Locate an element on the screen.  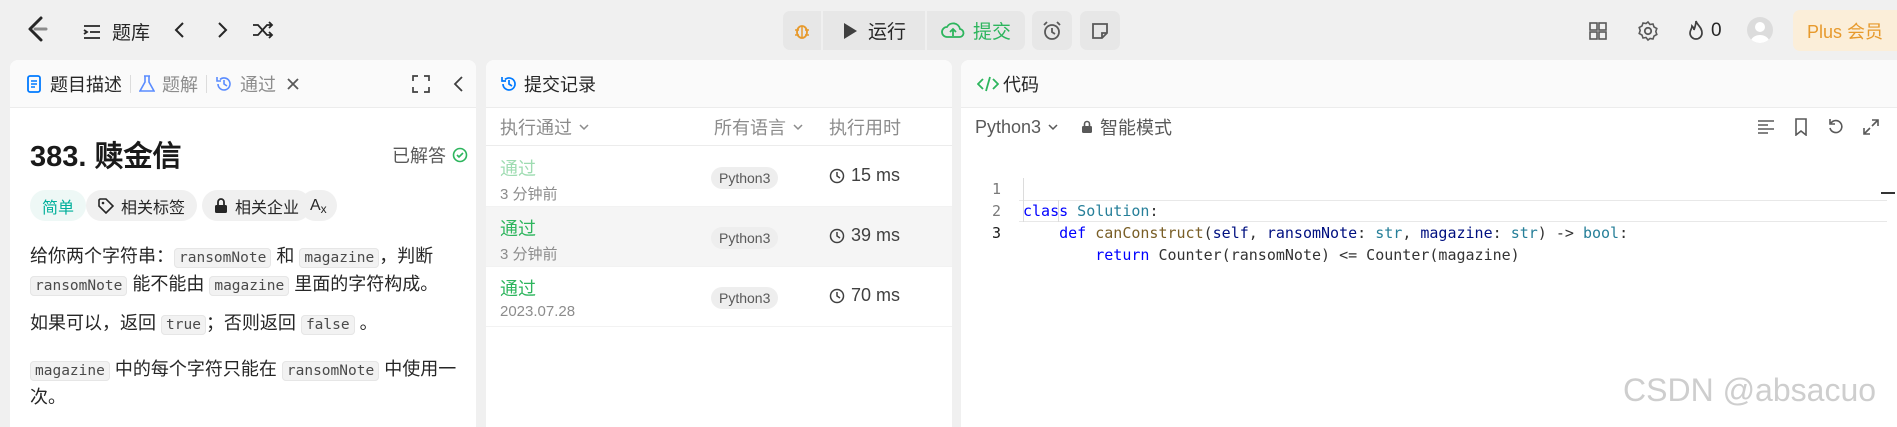
bug-icon is located at coordinates (802, 31).